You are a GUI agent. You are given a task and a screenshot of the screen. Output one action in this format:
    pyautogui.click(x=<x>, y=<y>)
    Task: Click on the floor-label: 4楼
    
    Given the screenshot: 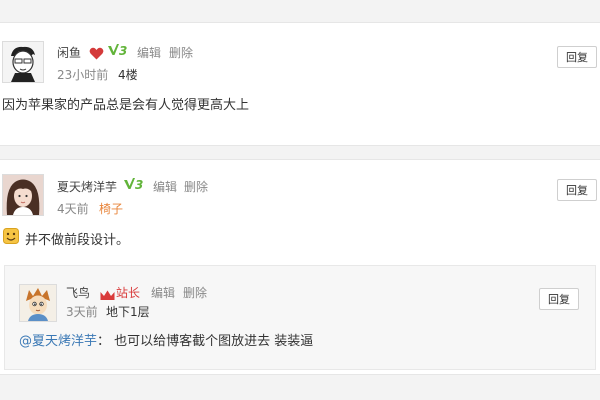 What is the action you would take?
    pyautogui.click(x=128, y=74)
    